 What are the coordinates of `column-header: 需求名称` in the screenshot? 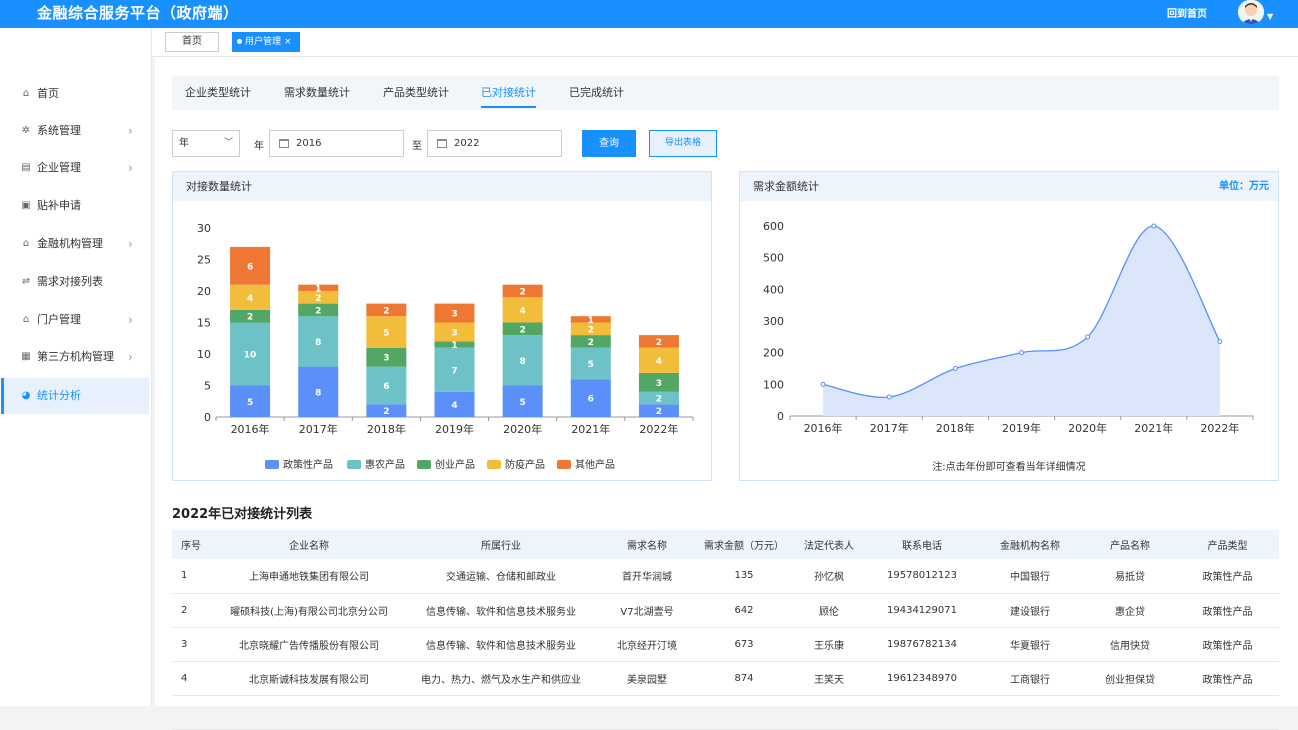 It's located at (647, 544).